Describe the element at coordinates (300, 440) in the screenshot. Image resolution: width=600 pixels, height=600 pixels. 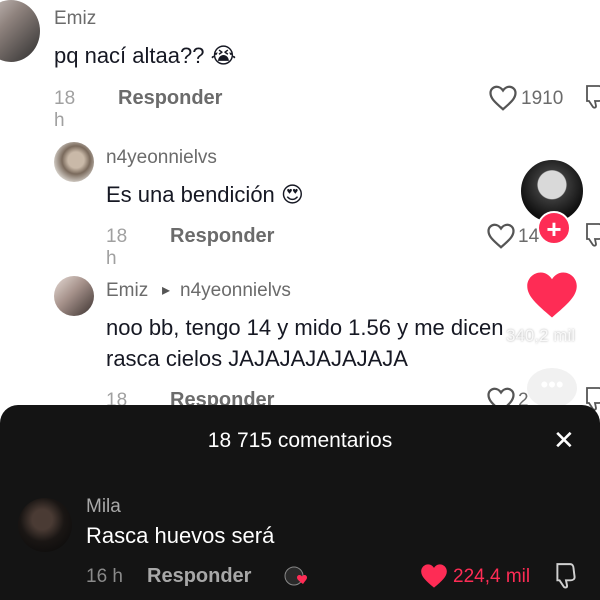
I see `comments-count-title: 18 715 comentarios` at that location.